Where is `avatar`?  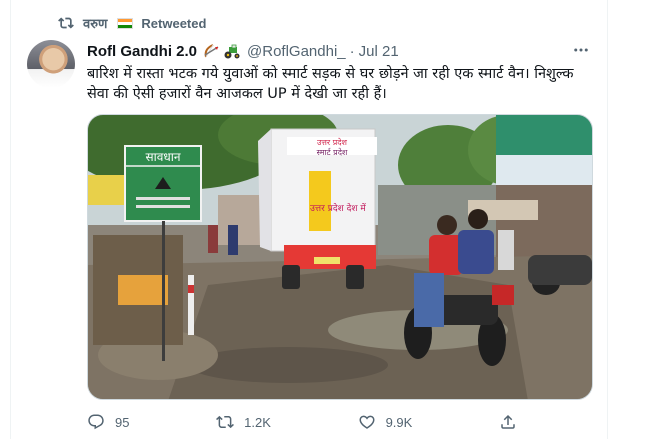
avatar is located at coordinates (51, 64).